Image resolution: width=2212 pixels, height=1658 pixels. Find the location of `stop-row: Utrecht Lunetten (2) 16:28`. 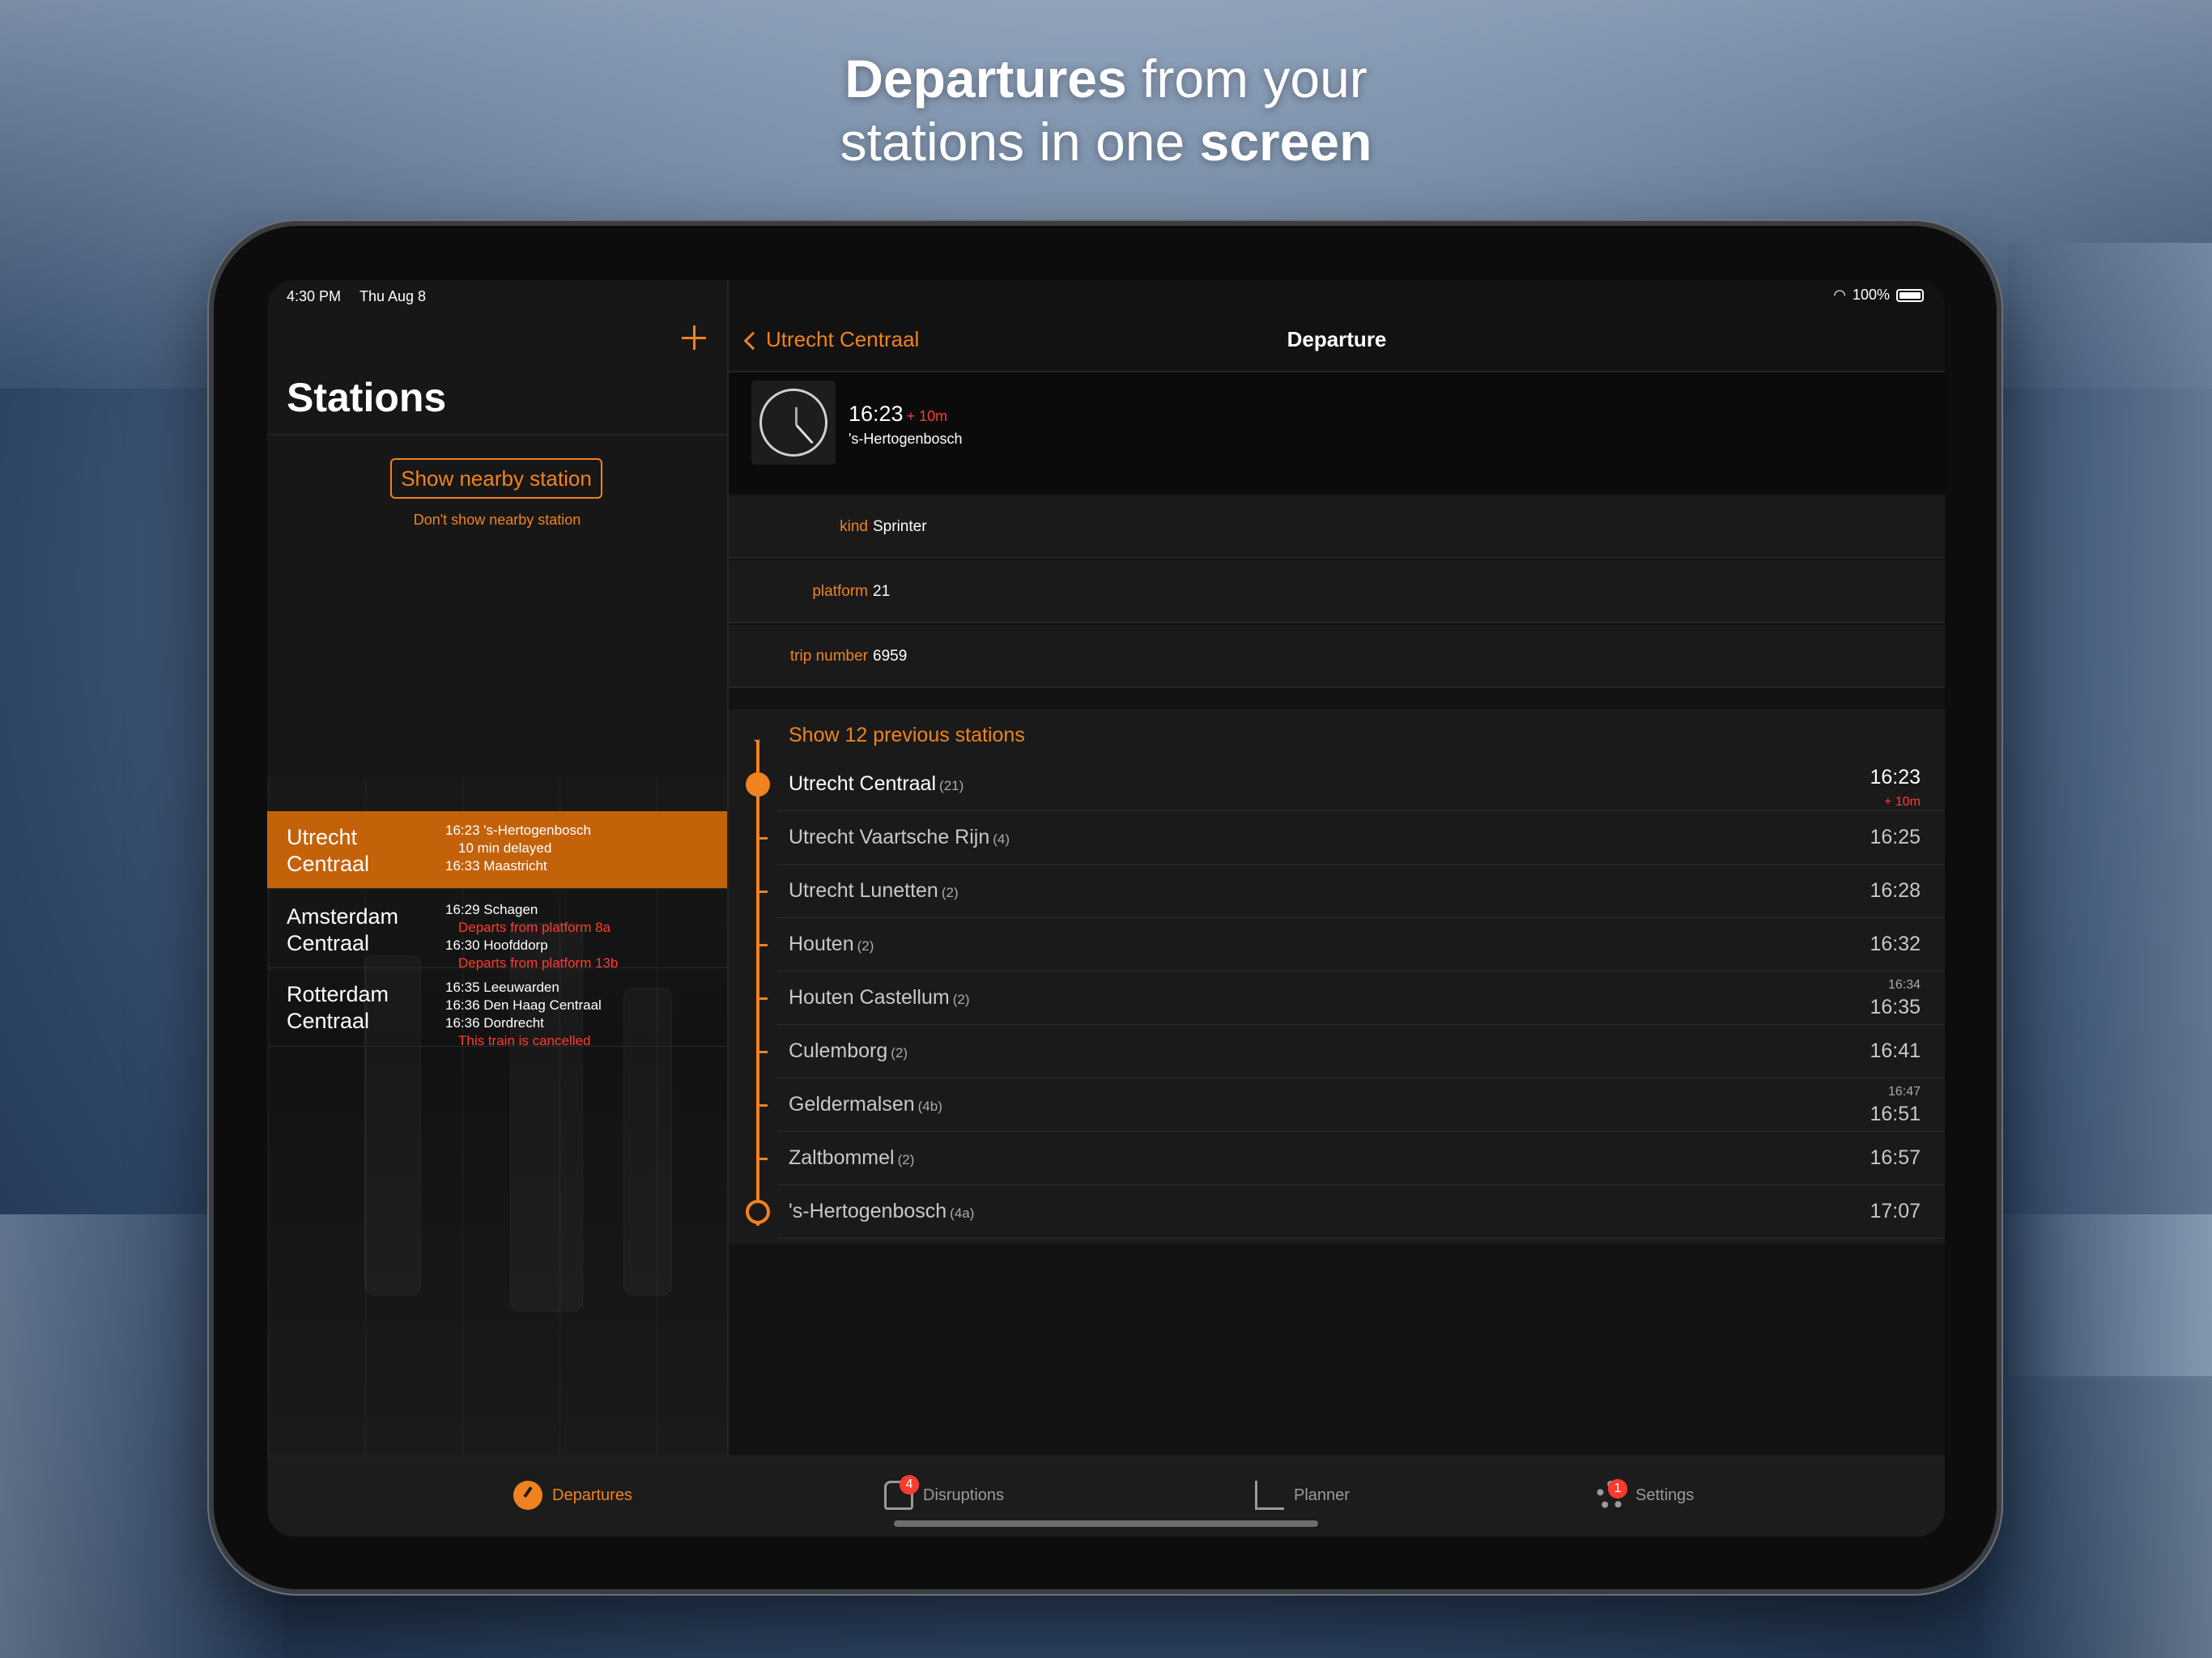

stop-row: Utrecht Lunetten (2) 16:28 is located at coordinates (1361, 891).